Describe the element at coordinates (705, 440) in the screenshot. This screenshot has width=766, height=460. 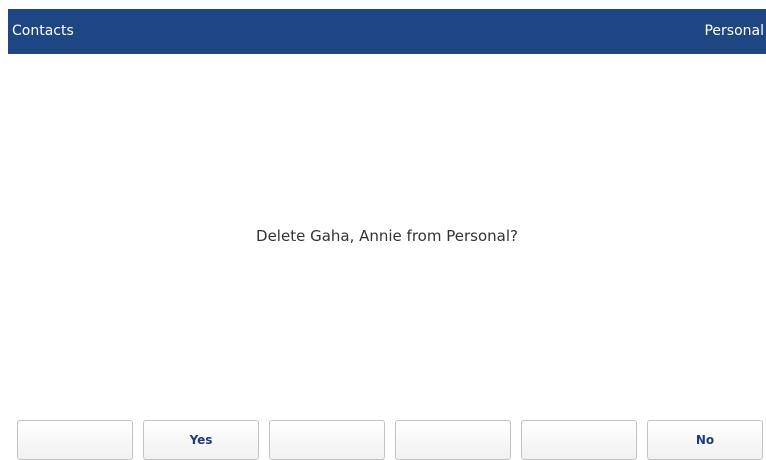
I see `no-button: No` at that location.